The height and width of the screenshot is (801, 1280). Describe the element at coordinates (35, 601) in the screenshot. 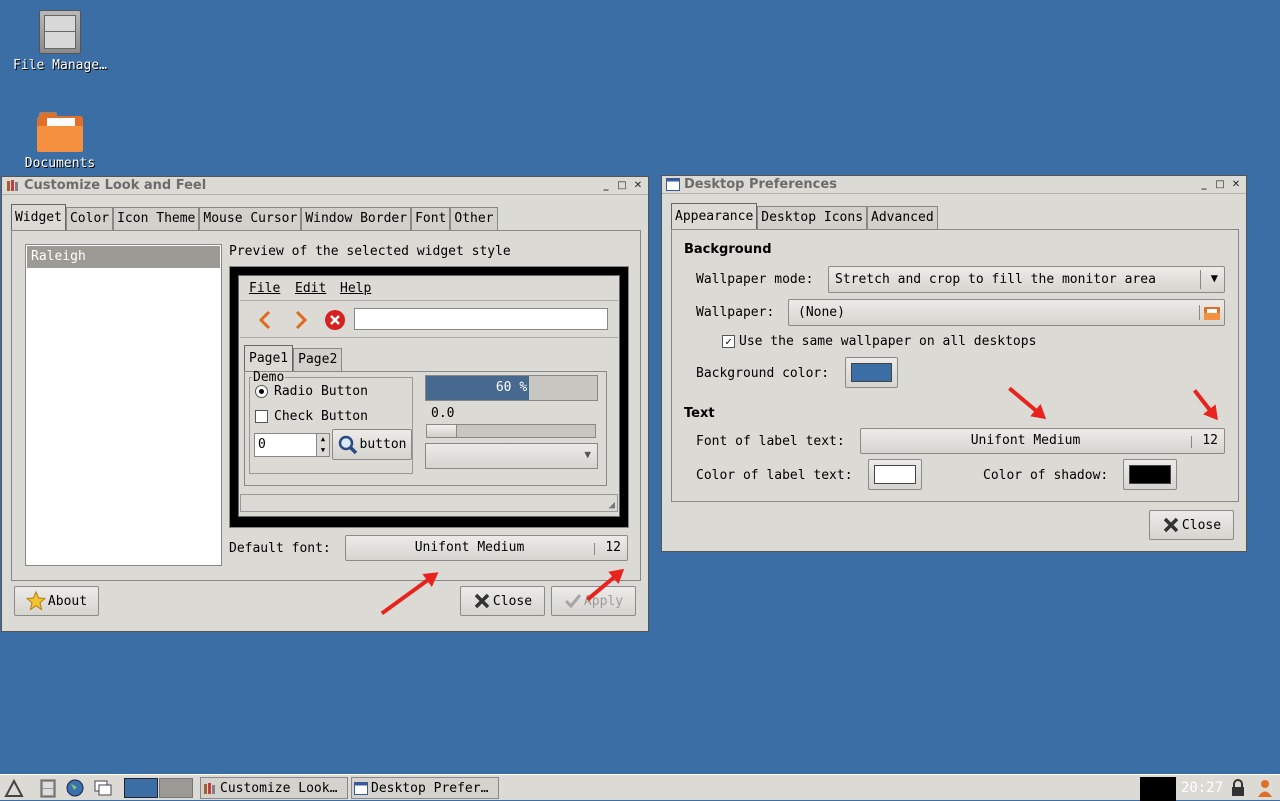

I see `star-icon` at that location.